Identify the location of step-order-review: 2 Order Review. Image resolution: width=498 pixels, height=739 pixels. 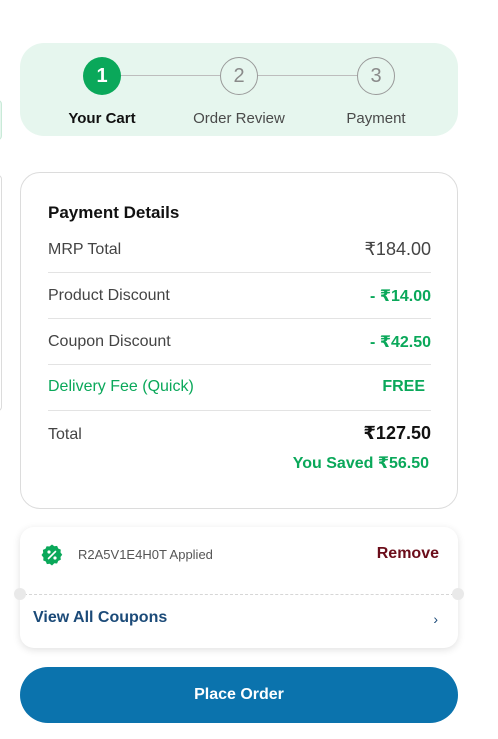
(239, 92).